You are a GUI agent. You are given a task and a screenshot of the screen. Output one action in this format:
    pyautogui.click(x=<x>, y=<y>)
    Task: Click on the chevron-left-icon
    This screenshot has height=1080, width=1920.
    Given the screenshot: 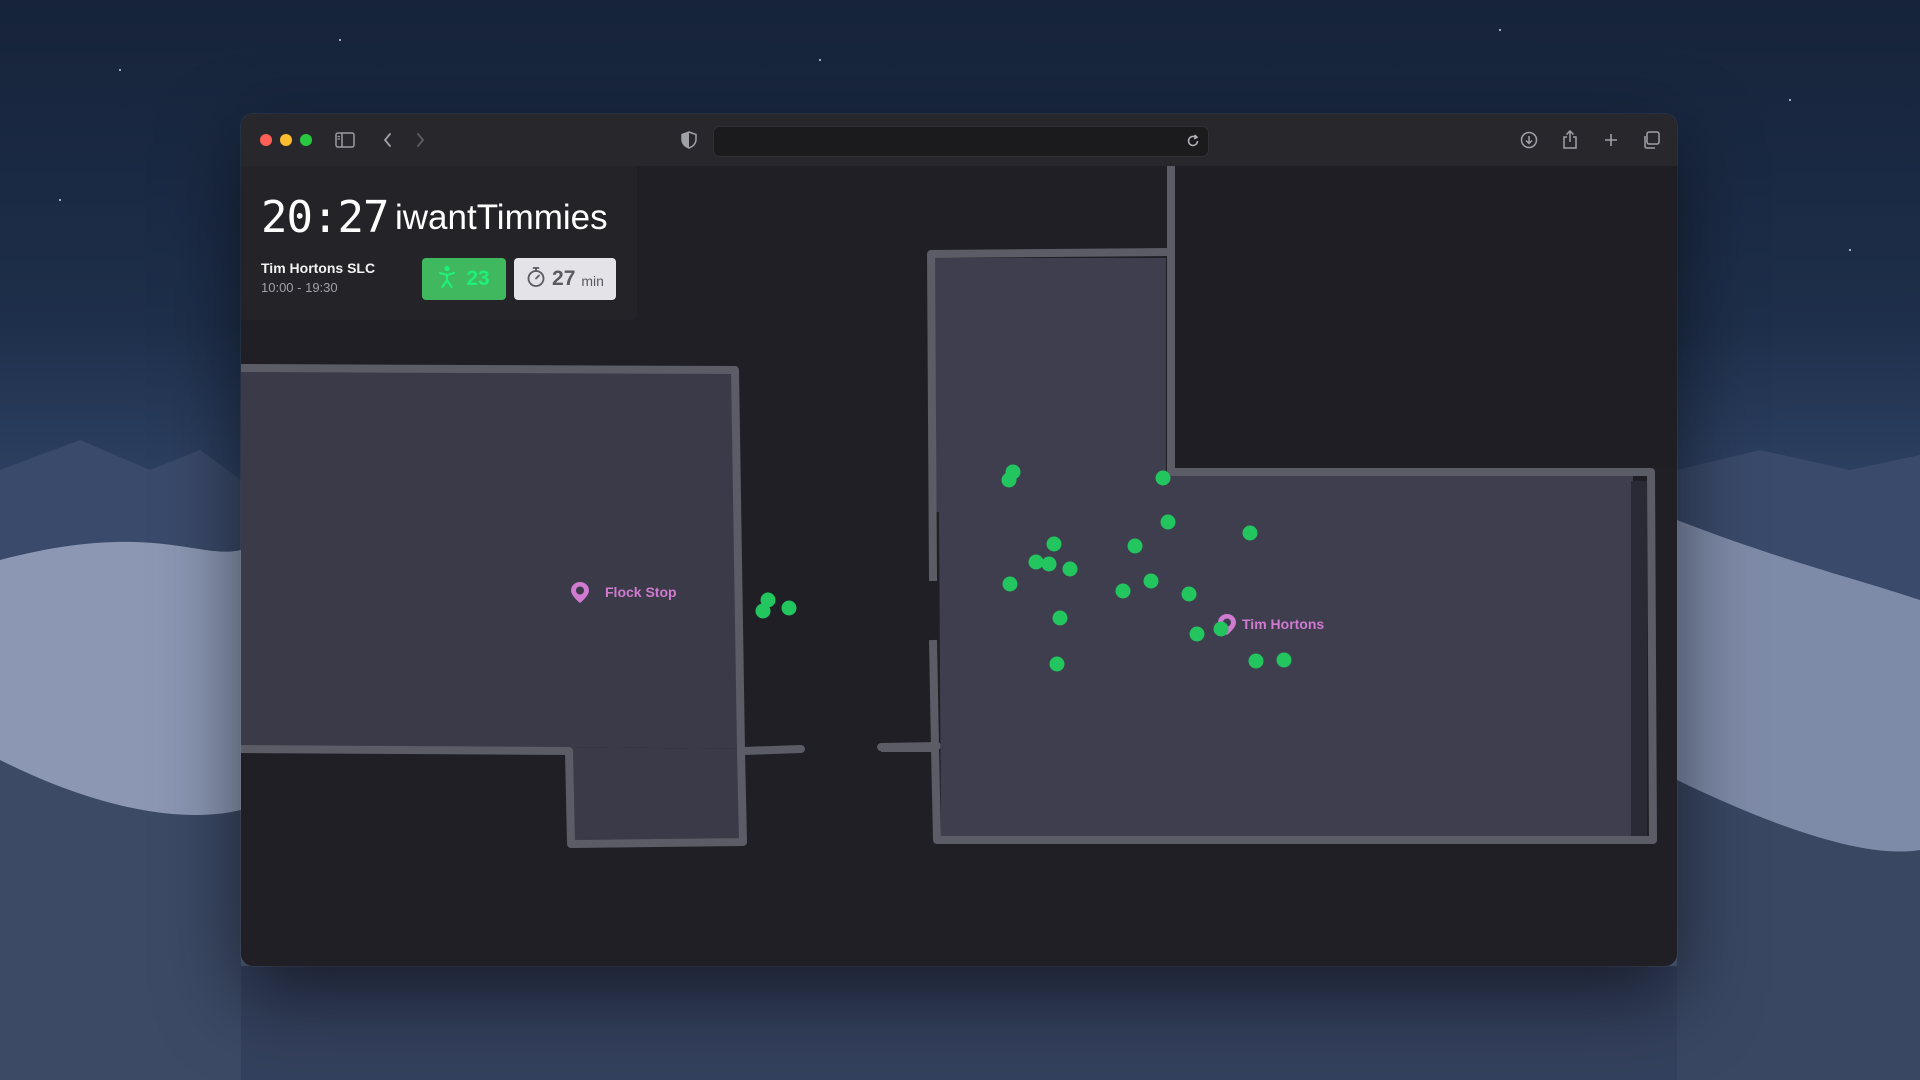 What is the action you would take?
    pyautogui.click(x=388, y=140)
    